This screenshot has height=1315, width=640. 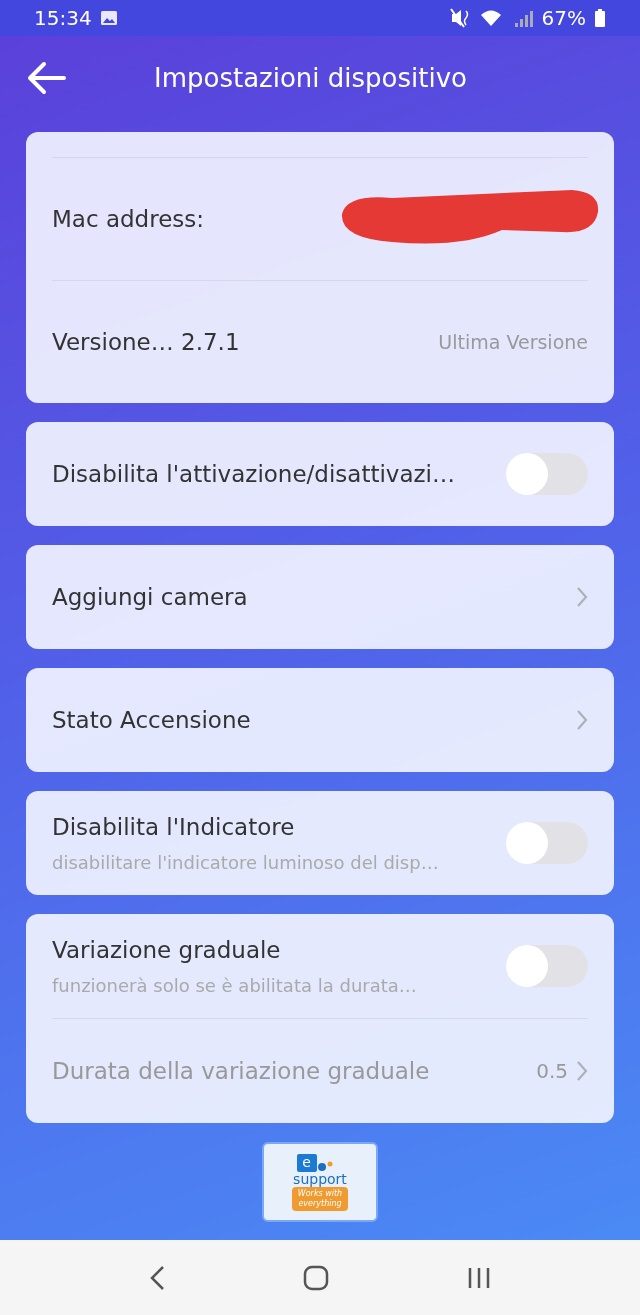 I want to click on screen-title: Impostazioni dispositivo, so click(x=310, y=78).